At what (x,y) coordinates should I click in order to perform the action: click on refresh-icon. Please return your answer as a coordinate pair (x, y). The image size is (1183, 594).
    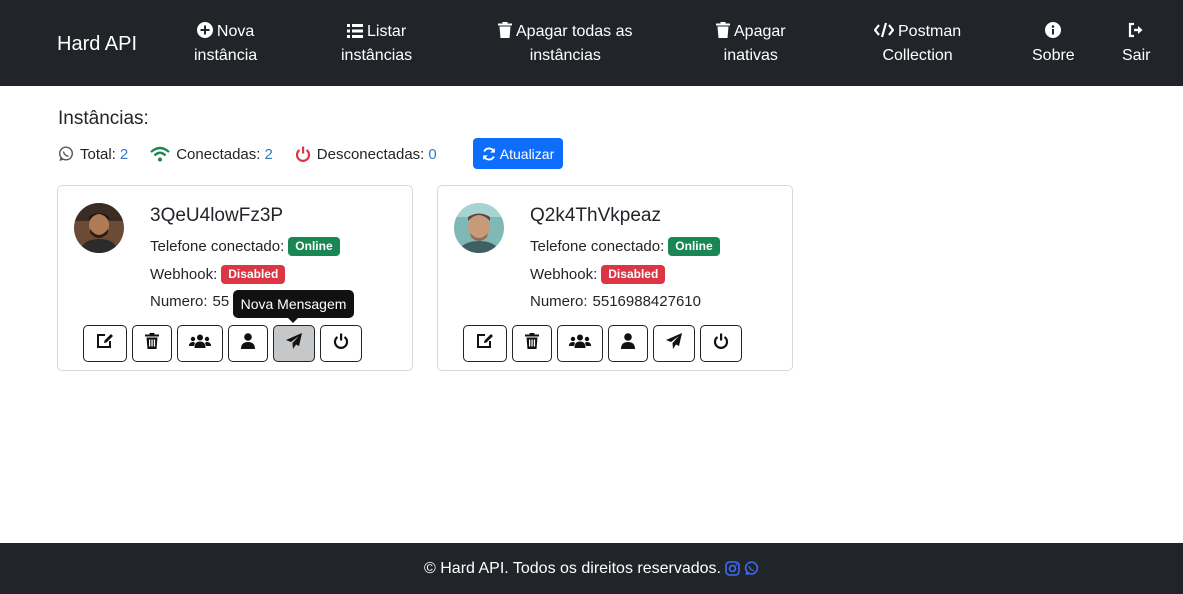
    Looking at the image, I should click on (489, 154).